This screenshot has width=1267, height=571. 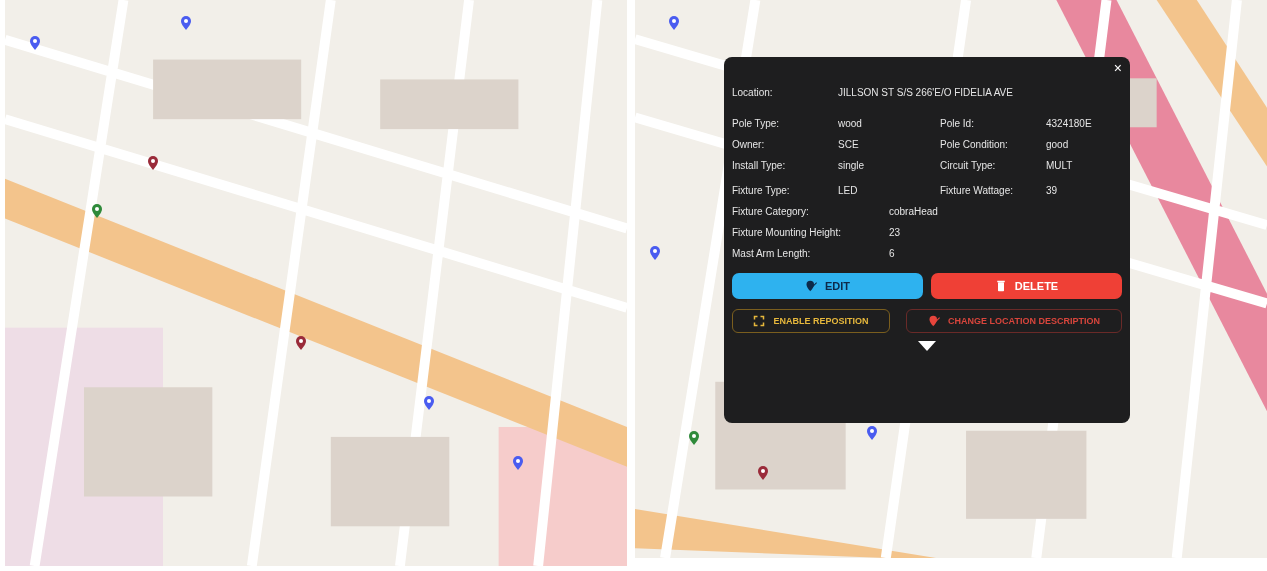 What do you see at coordinates (974, 144) in the screenshot?
I see `field-label: Pole Condition:` at bounding box center [974, 144].